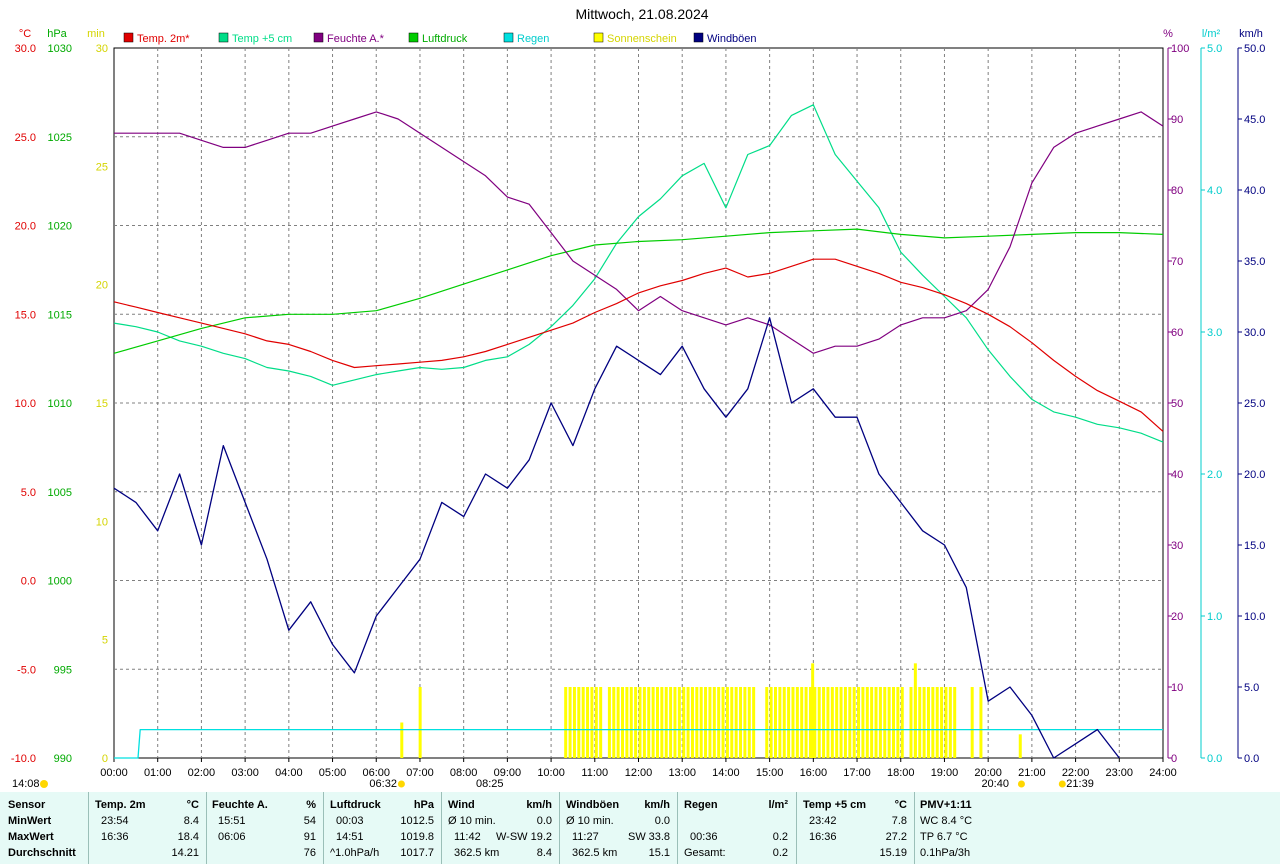  Describe the element at coordinates (726, 773) in the screenshot. I see `x-tick-label: 14:00` at that location.